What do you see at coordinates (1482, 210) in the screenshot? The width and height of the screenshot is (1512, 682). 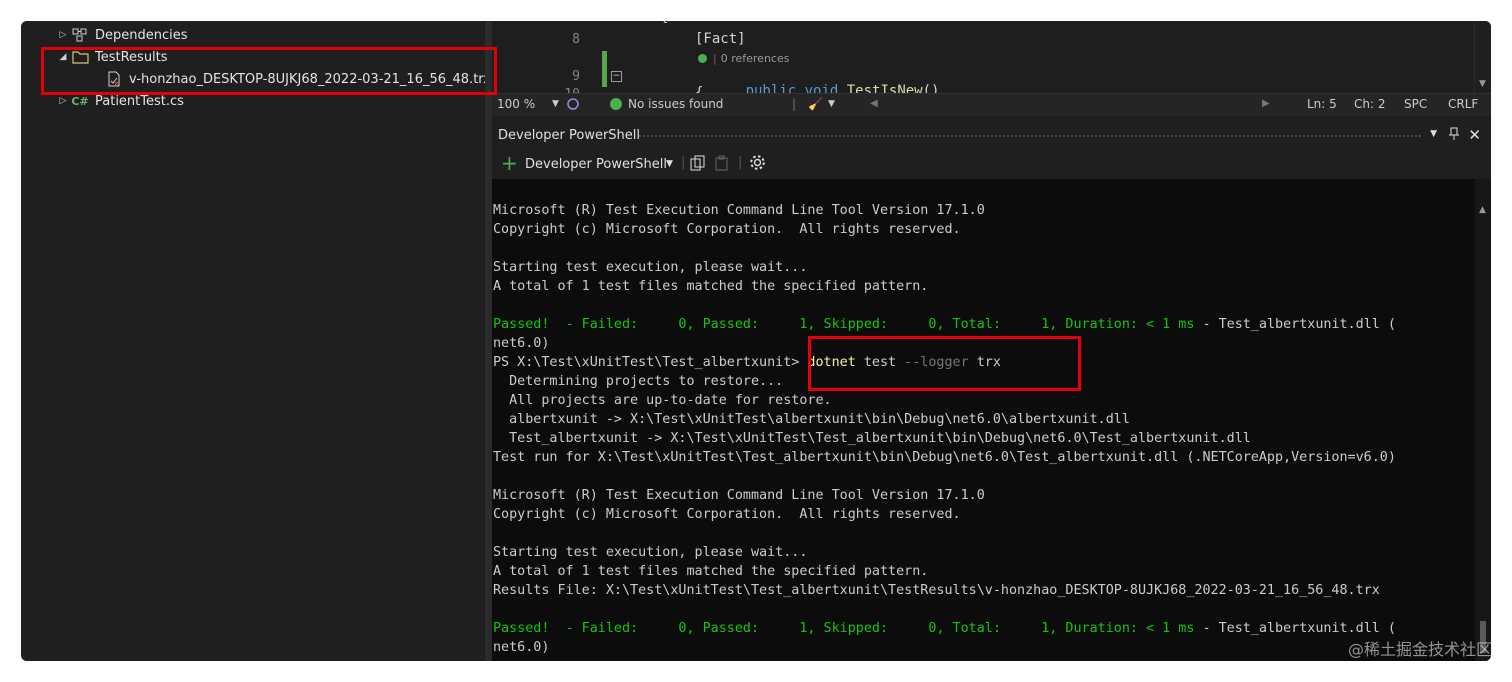 I see `scroll-up-icon: ▲` at bounding box center [1482, 210].